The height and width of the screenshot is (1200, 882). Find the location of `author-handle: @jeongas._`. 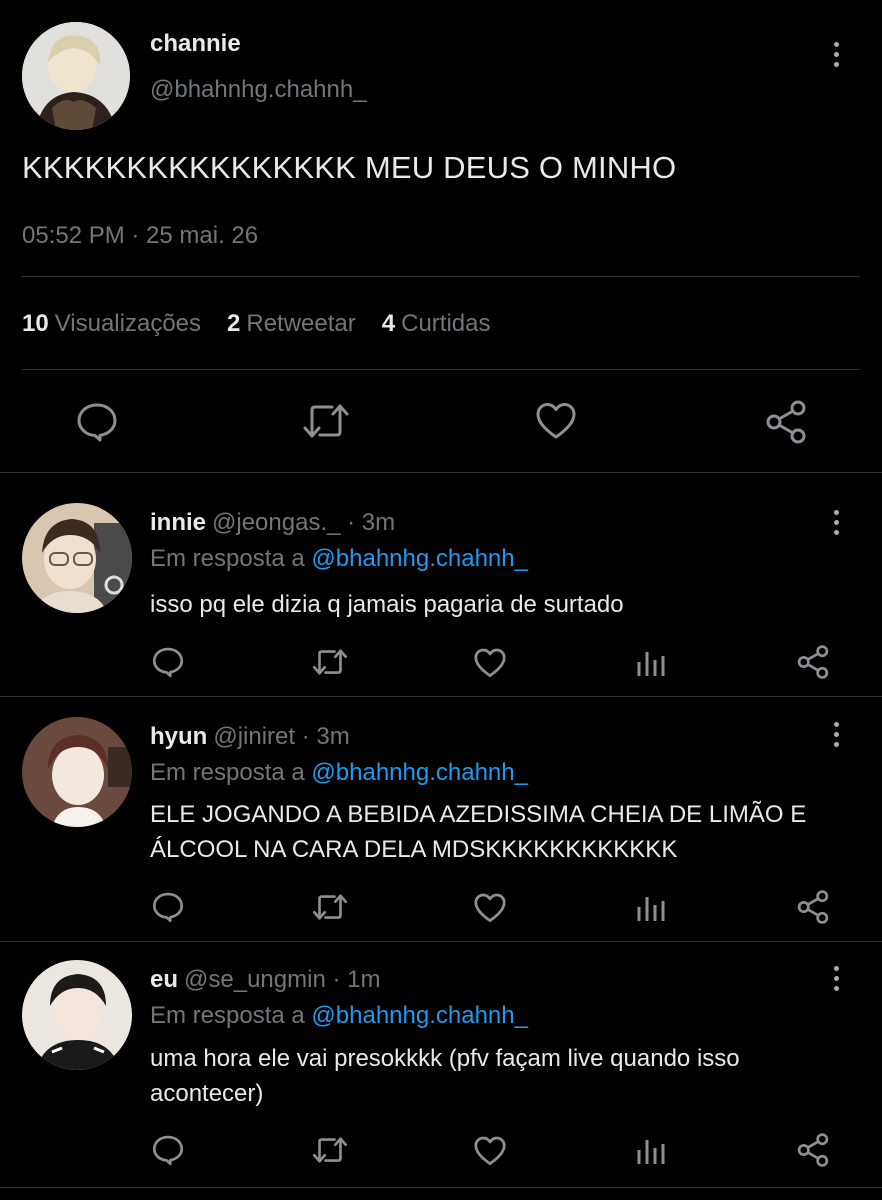

author-handle: @jeongas._ is located at coordinates (276, 522).